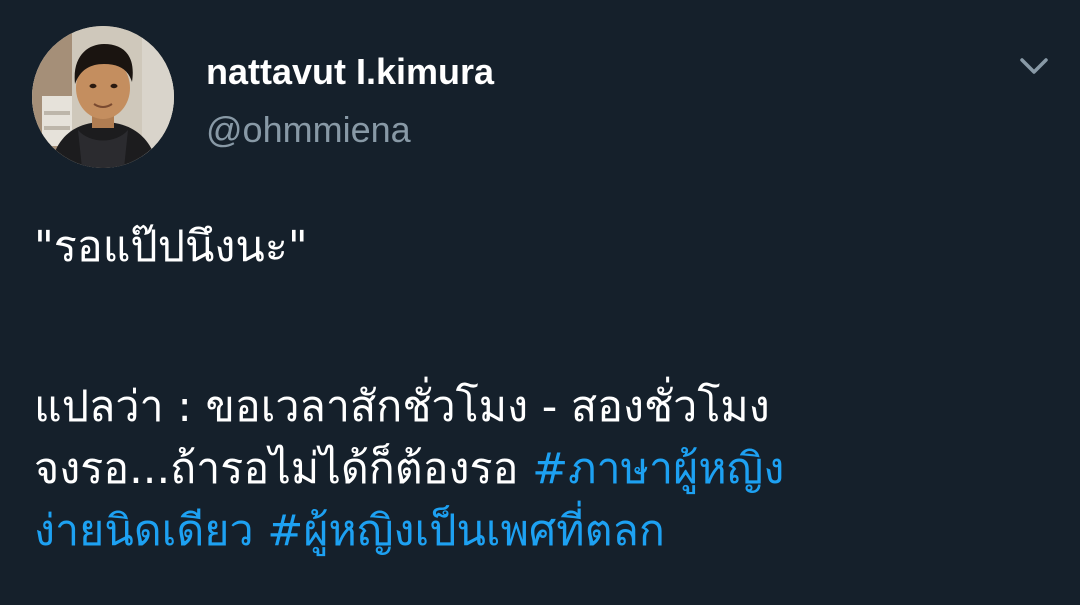 The image size is (1080, 605). What do you see at coordinates (402, 407) in the screenshot?
I see `tweet-translation-line: แปลว่า : ขอเวลาสักชั่วโมง - สองชั่วโมง` at bounding box center [402, 407].